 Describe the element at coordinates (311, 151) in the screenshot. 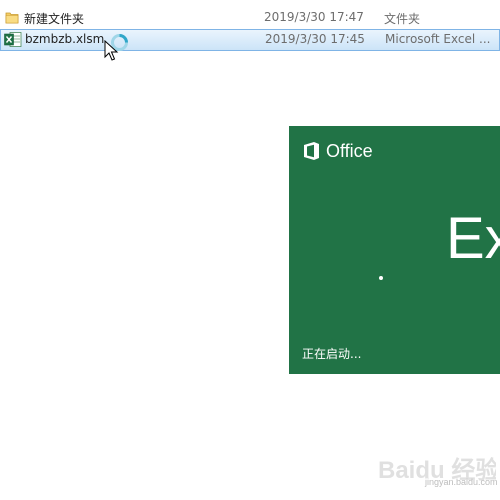

I see `office-icon` at that location.